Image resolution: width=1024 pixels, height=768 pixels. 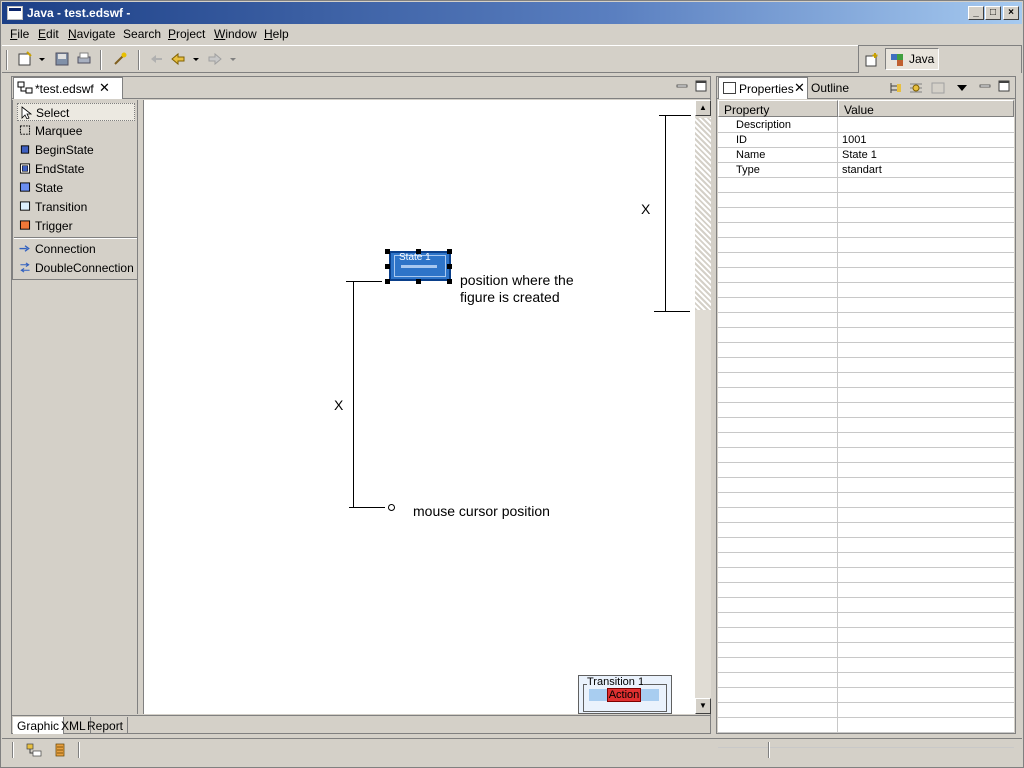 I want to click on palette-item-beginstate: BeginState, so click(x=76, y=150).